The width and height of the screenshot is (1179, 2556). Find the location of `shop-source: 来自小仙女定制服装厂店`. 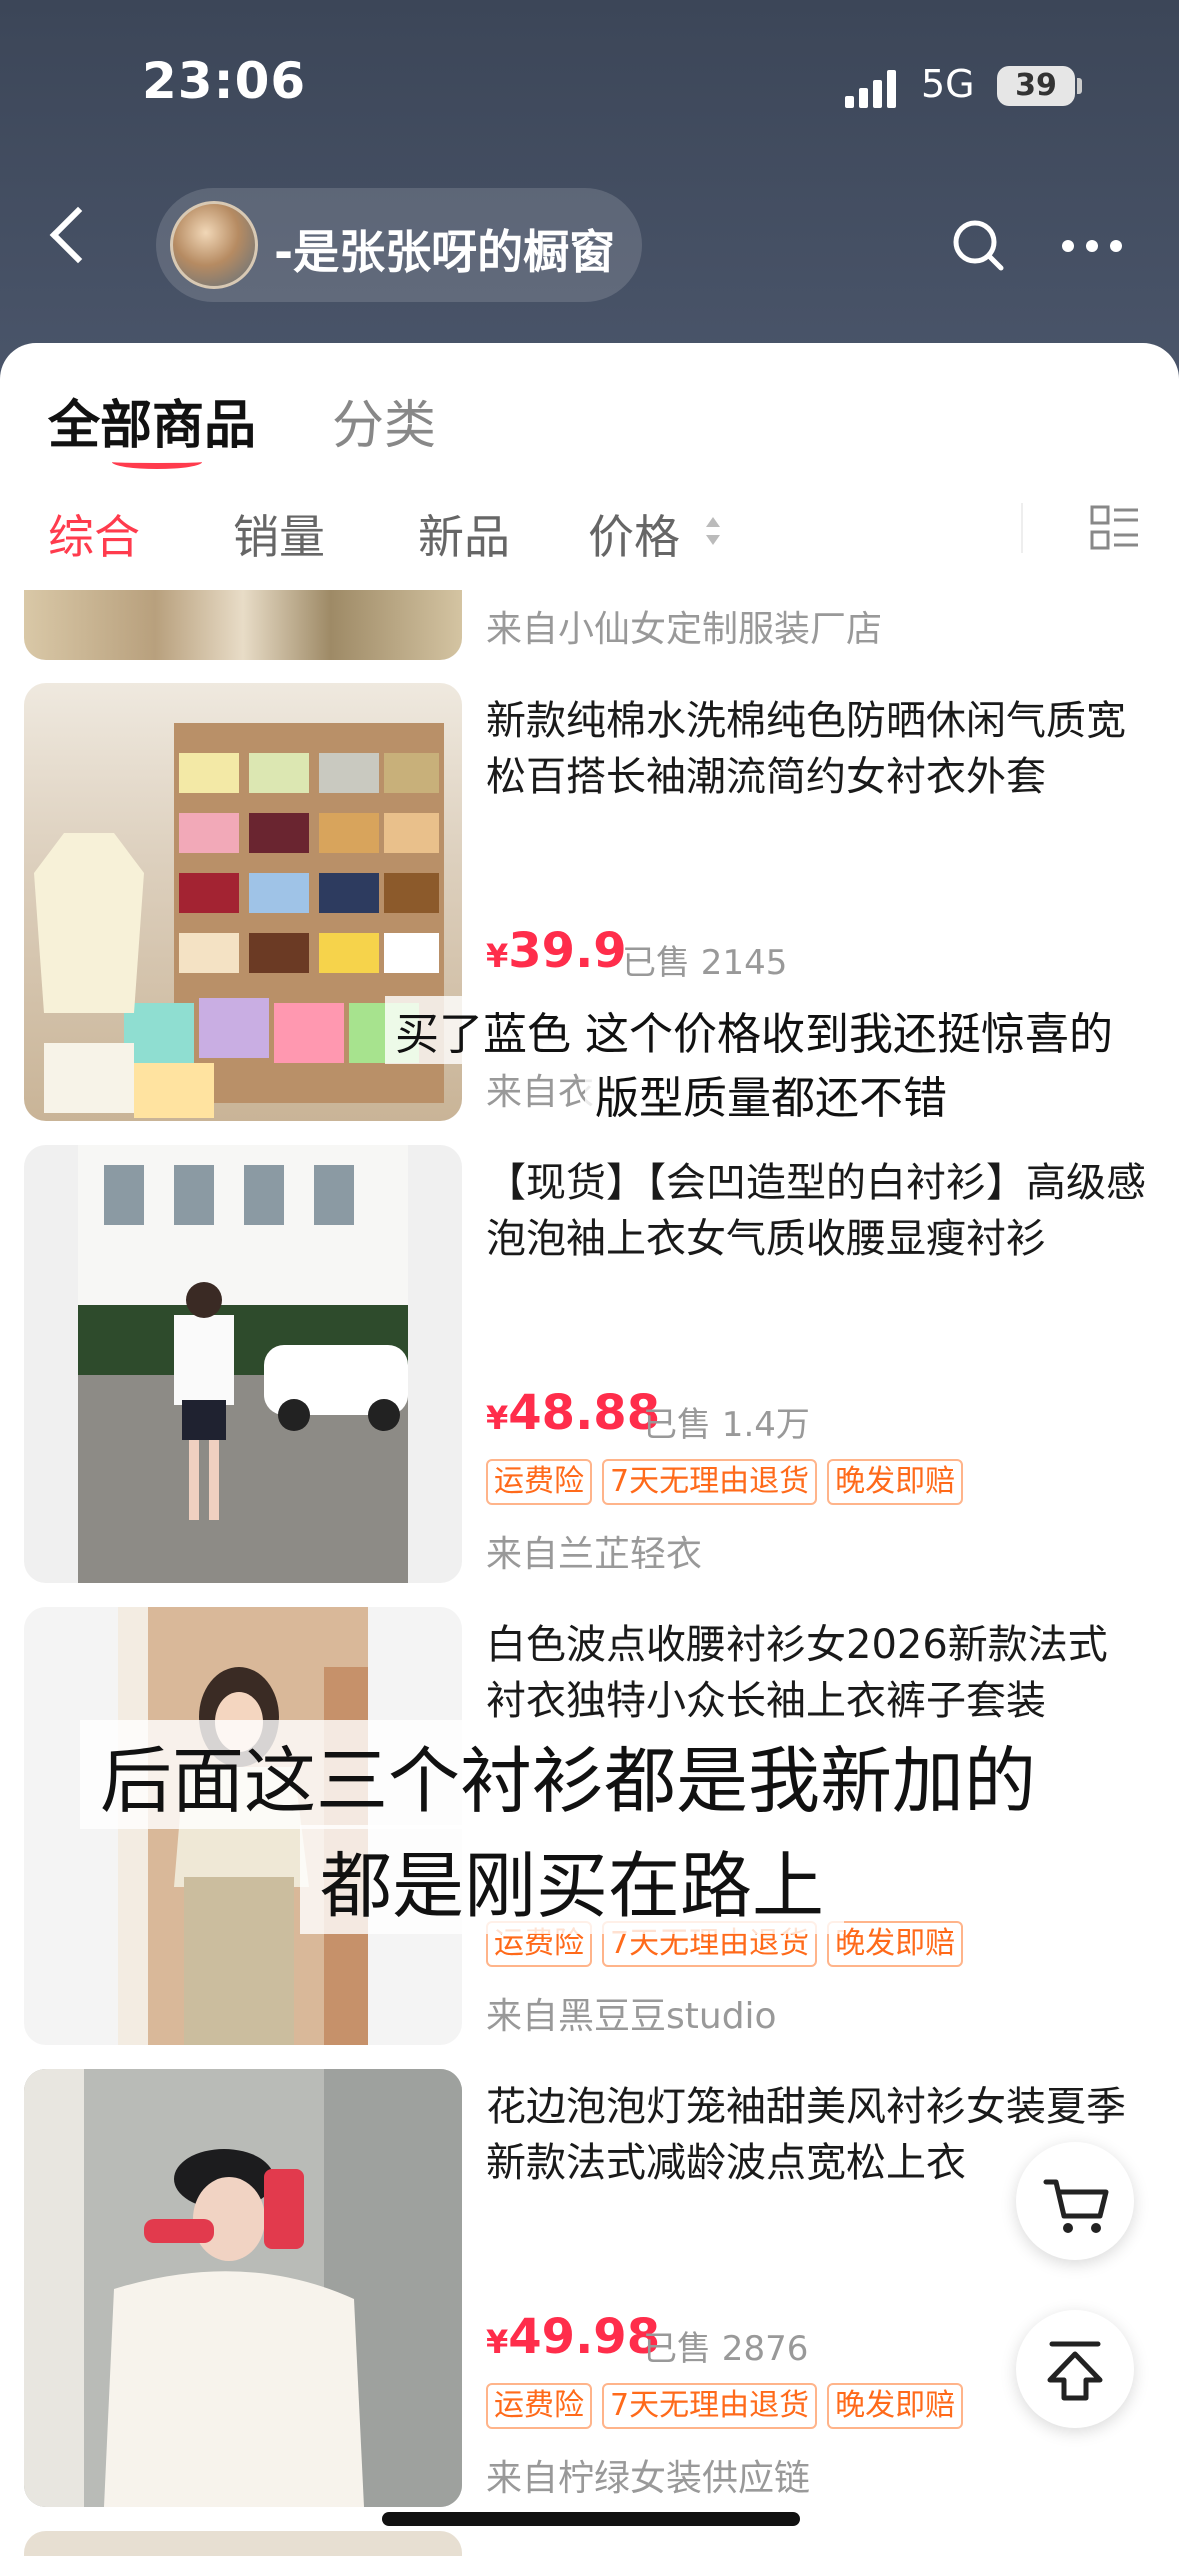

shop-source: 来自小仙女定制服装厂店 is located at coordinates (684, 626).